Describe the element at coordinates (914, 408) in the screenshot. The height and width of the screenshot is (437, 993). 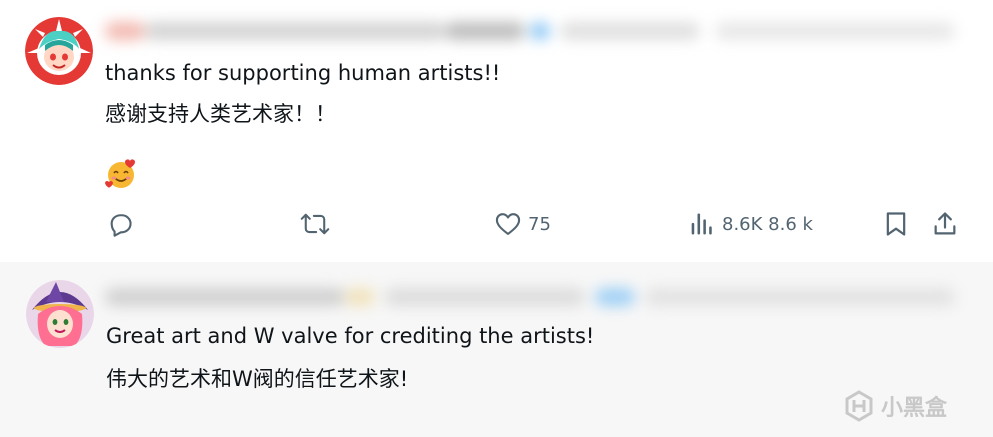
I see `watermark-text: 小黑盒` at that location.